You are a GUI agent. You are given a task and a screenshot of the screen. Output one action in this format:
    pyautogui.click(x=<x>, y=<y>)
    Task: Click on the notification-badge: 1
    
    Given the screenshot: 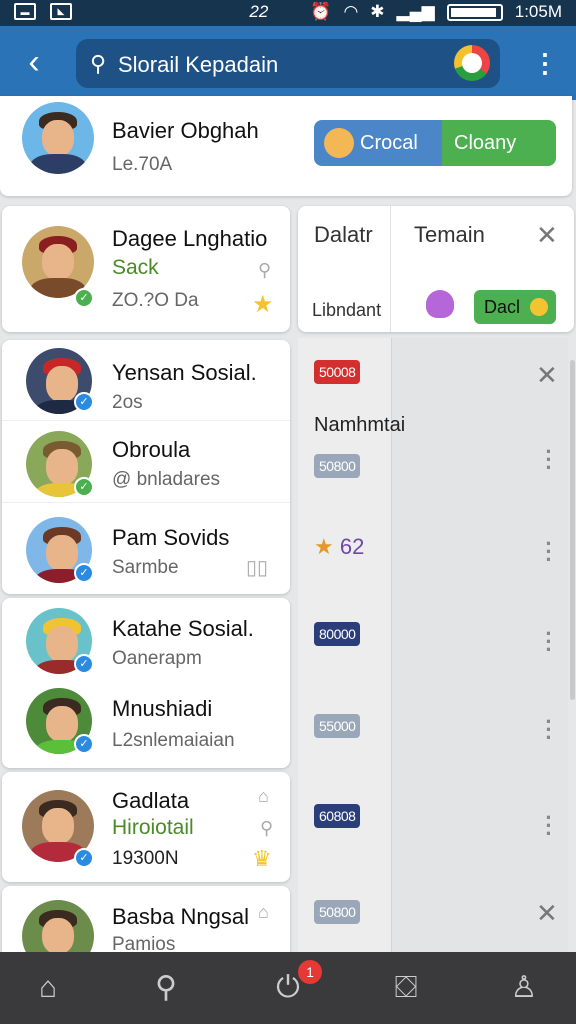 What is the action you would take?
    pyautogui.click(x=310, y=972)
    